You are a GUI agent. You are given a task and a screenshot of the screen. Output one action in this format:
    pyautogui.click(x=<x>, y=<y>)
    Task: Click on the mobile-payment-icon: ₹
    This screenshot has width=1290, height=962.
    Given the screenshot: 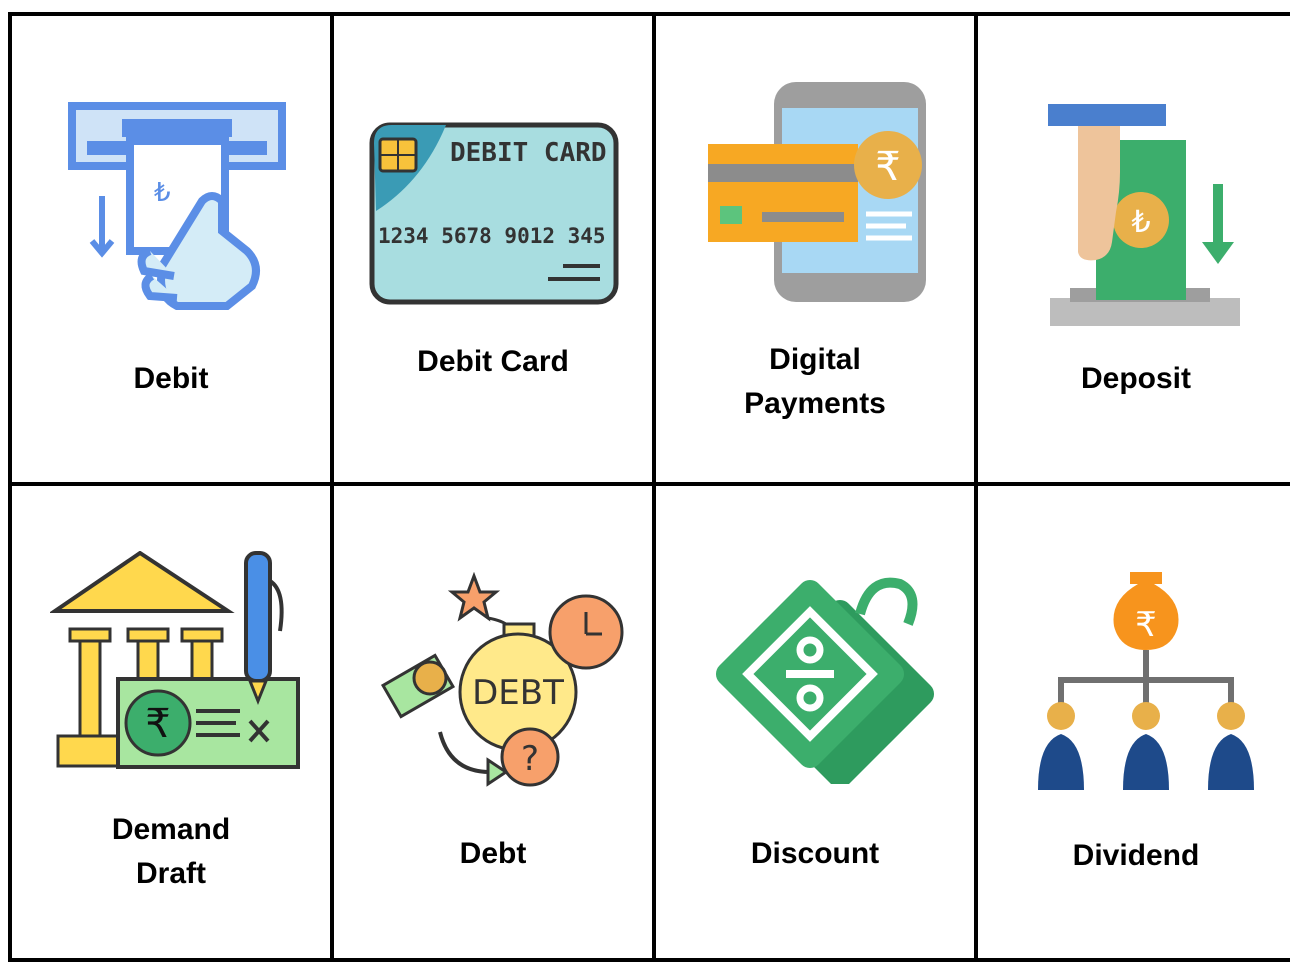 What is the action you would take?
    pyautogui.click(x=817, y=192)
    